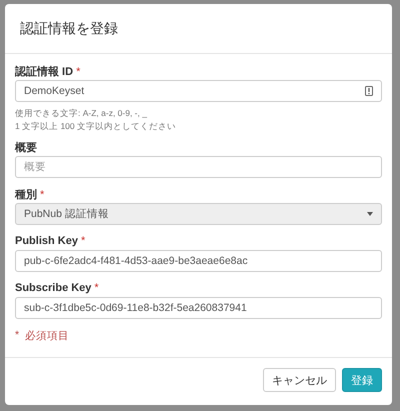  What do you see at coordinates (29, 195) in the screenshot?
I see `field-label: 種別 *` at bounding box center [29, 195].